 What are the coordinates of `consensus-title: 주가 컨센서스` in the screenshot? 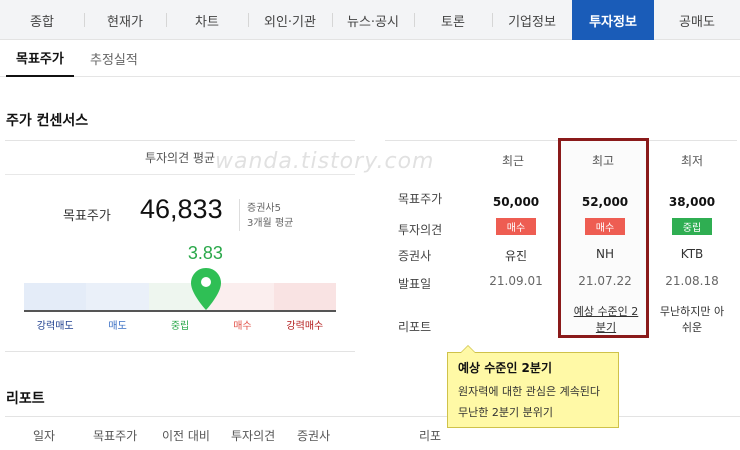 It's located at (47, 121).